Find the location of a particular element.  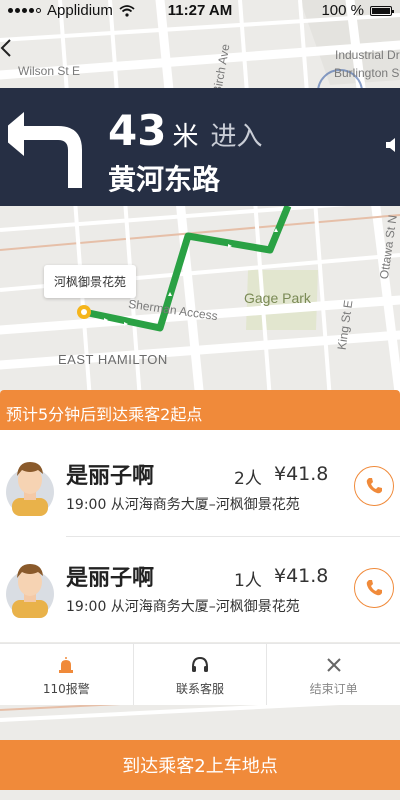

battery-percent: 100 % is located at coordinates (342, 10).